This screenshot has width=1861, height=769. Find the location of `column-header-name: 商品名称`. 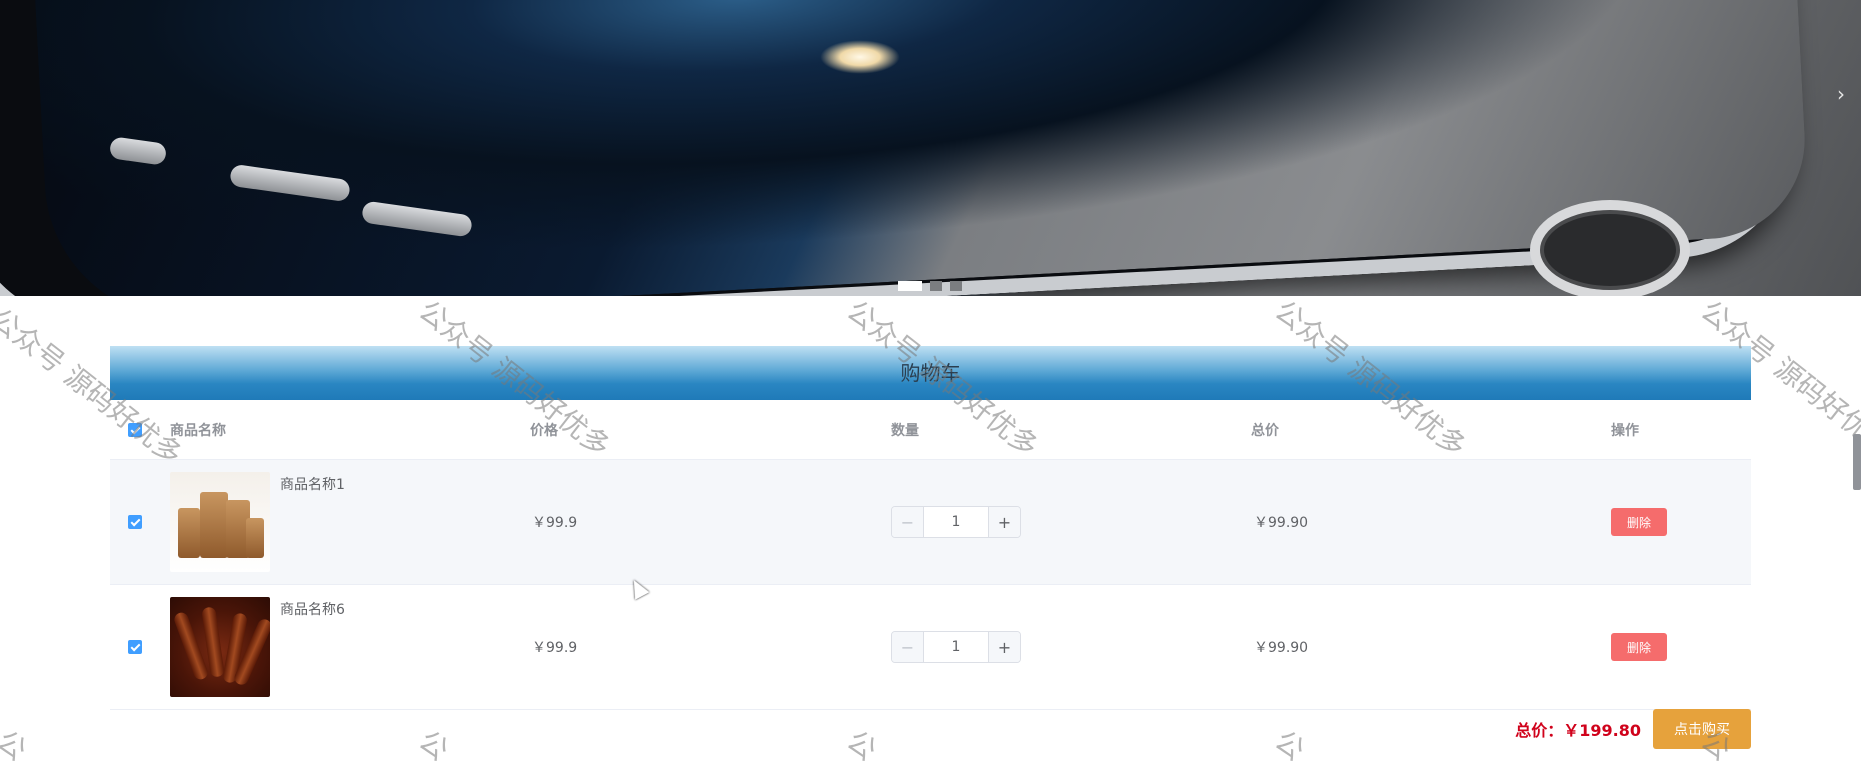

column-header-name: 商品名称 is located at coordinates (198, 430).